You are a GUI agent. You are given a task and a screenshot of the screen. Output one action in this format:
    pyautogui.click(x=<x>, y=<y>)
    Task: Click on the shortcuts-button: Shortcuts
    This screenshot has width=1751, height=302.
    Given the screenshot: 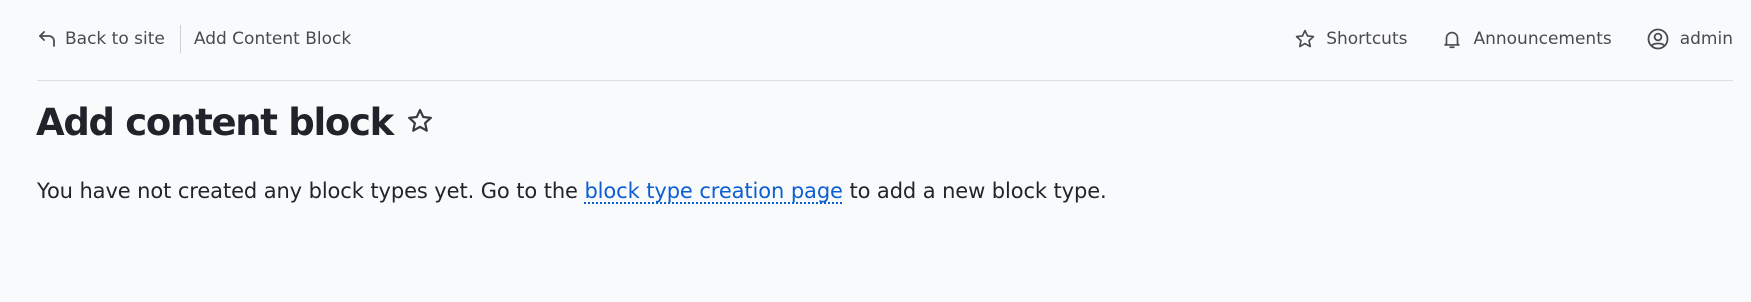 What is the action you would take?
    pyautogui.click(x=1350, y=39)
    